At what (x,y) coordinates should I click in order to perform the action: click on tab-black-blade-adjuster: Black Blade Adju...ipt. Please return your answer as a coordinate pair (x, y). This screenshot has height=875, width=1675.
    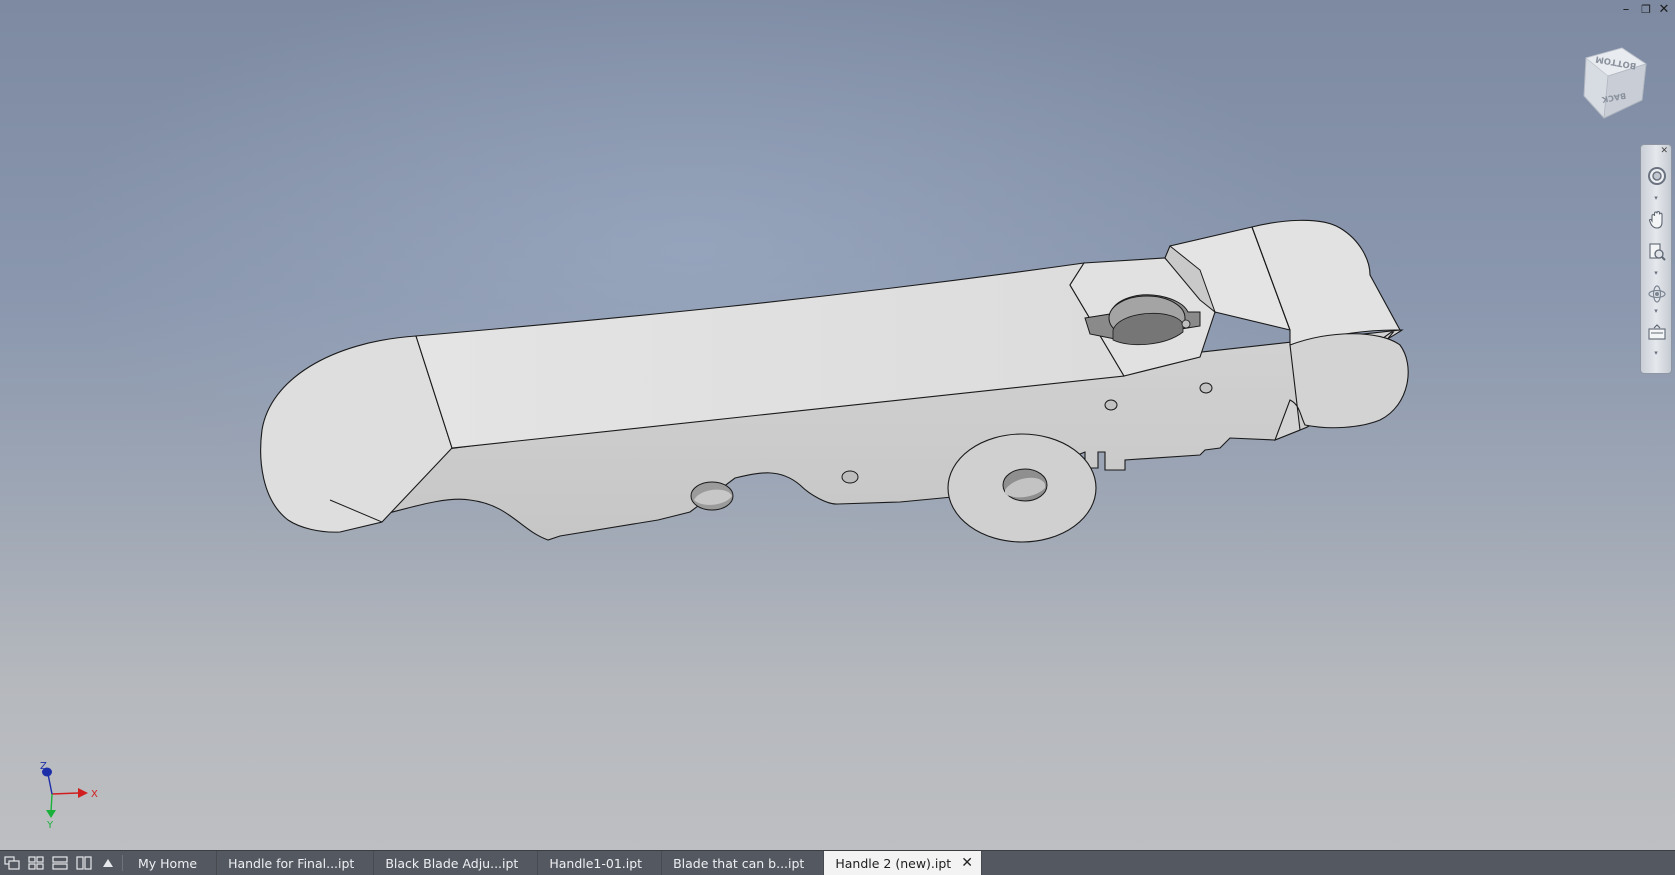
    Looking at the image, I should click on (456, 863).